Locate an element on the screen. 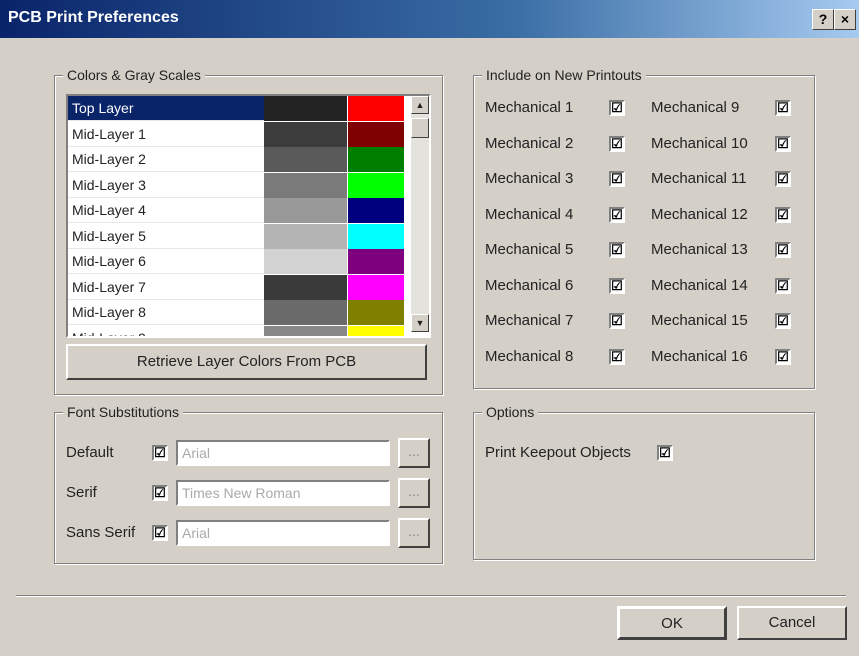  layer-row: Mid-Layer 7 is located at coordinates (238, 287).